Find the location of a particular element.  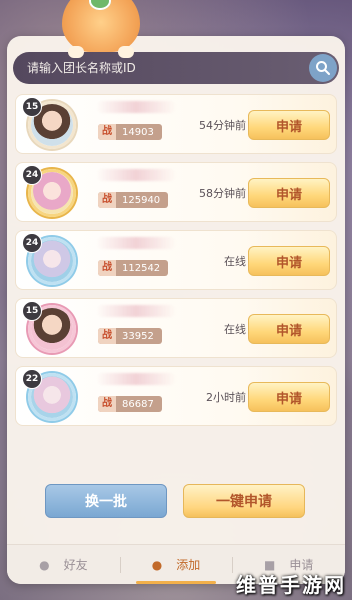

power-value: 86687 is located at coordinates (138, 404).